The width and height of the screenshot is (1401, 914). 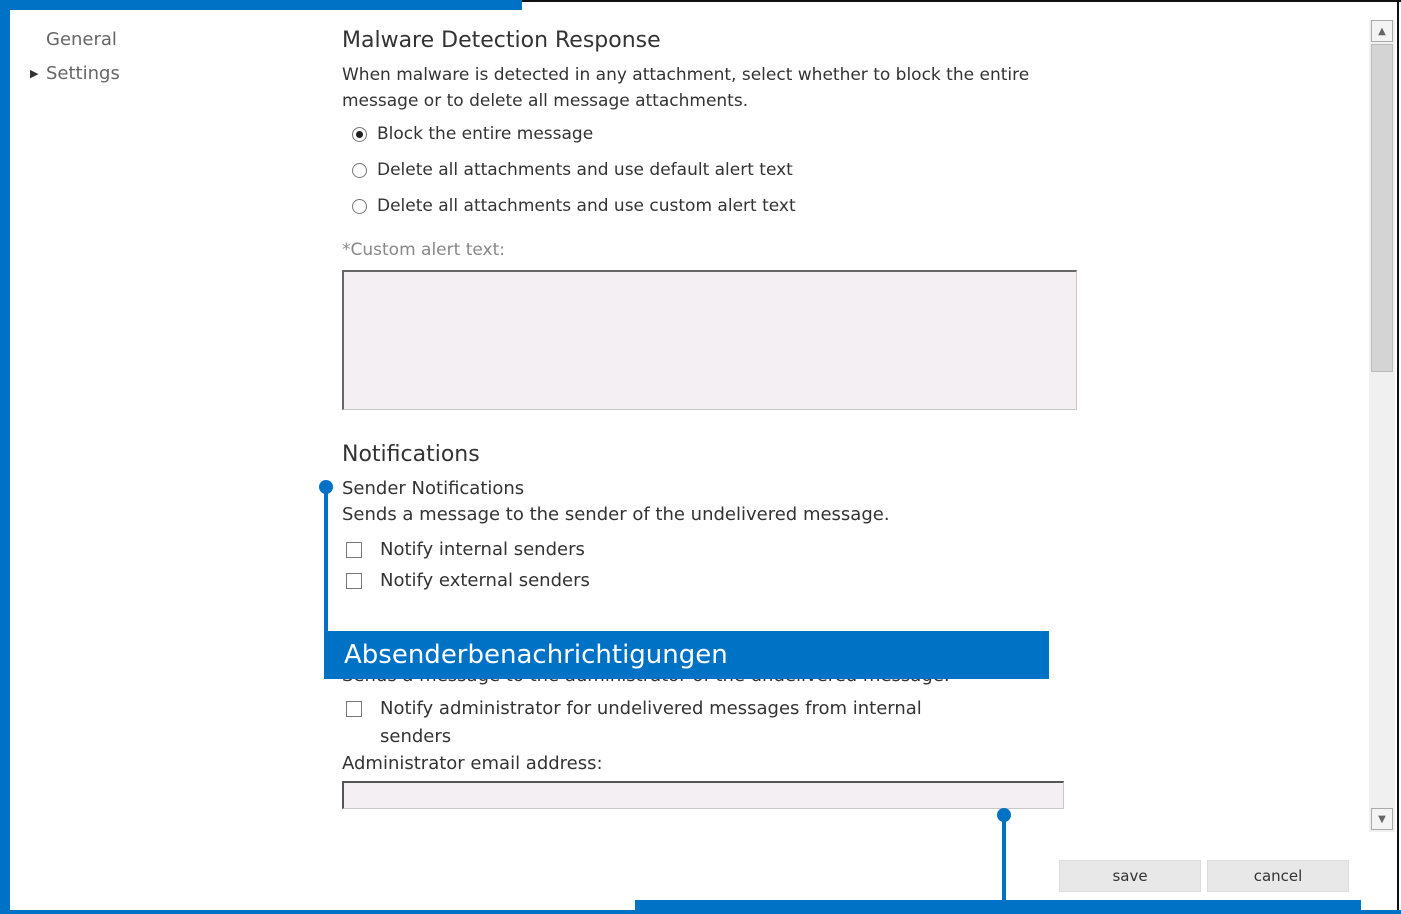 I want to click on window-border-right, so click(x=1398, y=457).